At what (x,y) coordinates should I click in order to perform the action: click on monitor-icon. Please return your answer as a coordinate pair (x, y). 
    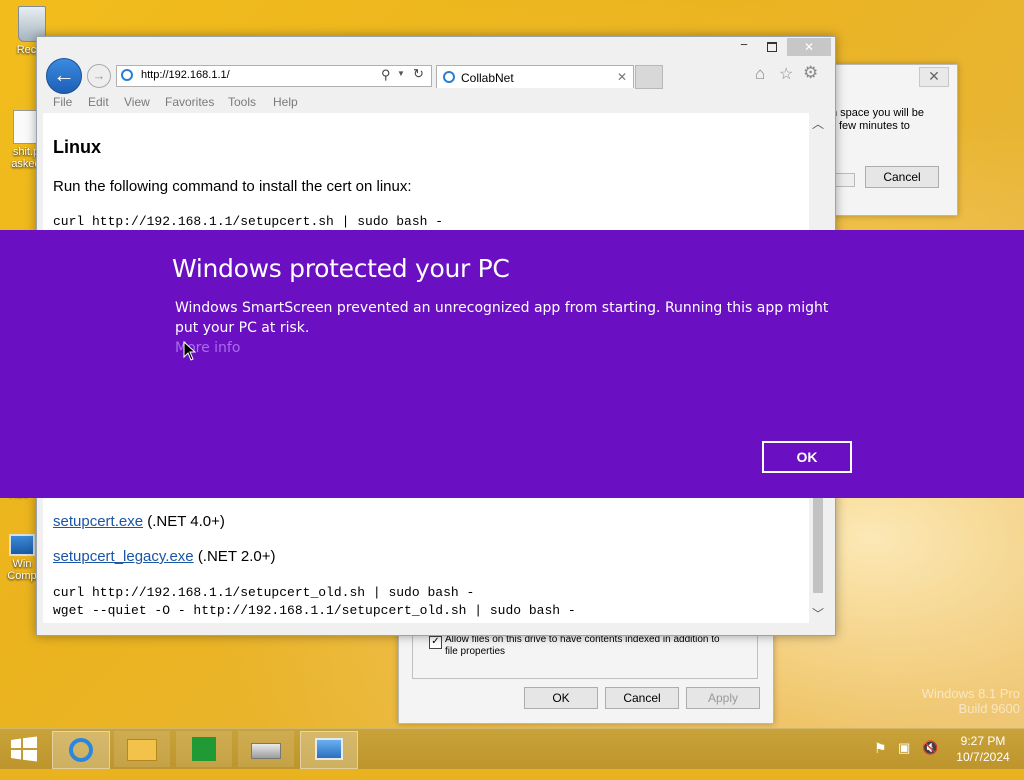
    Looking at the image, I should click on (22, 545).